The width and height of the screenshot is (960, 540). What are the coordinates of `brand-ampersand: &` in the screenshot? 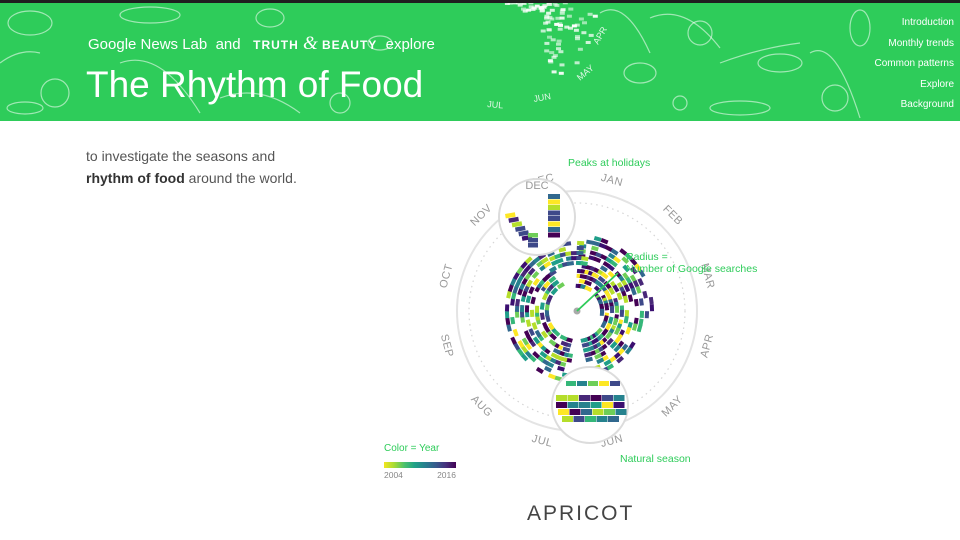 It's located at (310, 43).